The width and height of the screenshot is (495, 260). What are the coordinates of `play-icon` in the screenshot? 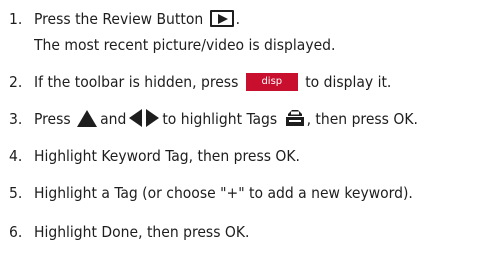 It's located at (221, 18).